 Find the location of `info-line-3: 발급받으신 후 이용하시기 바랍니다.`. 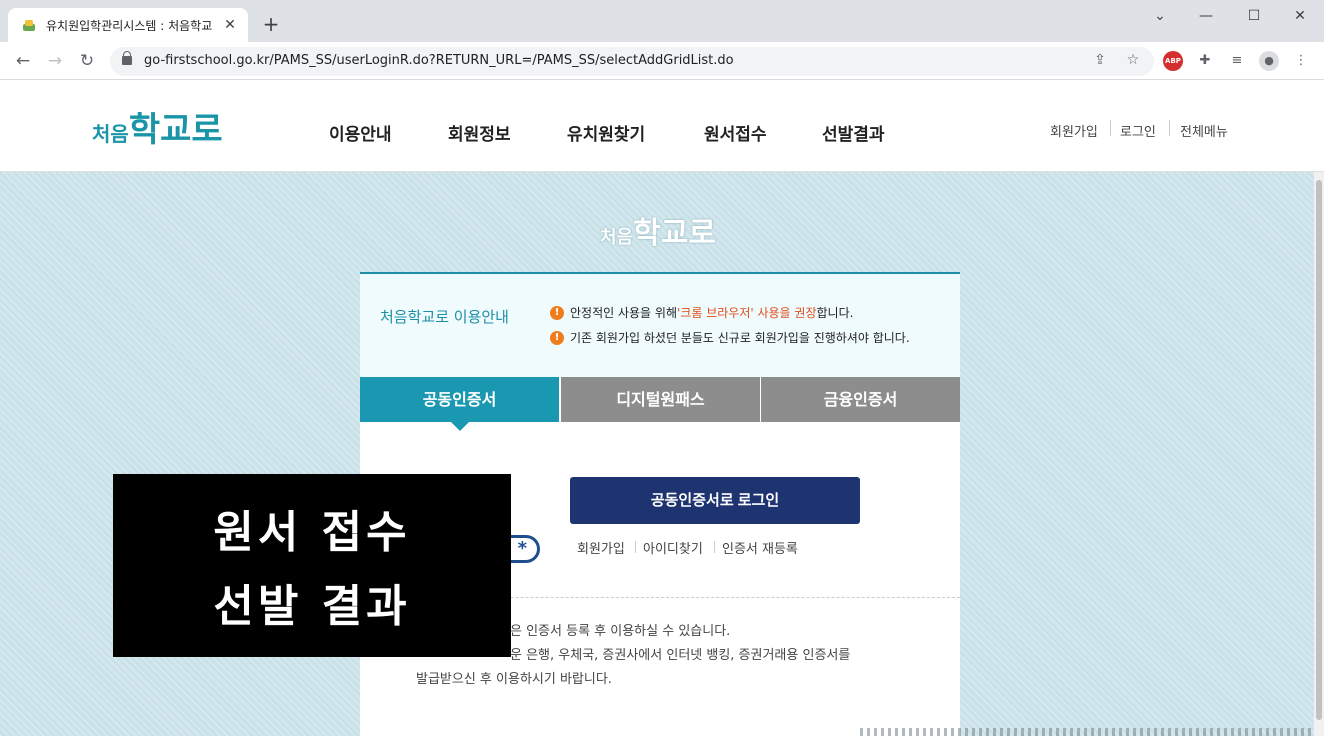

info-line-3: 발급받으신 후 이용하시기 바랍니다. is located at coordinates (514, 679).